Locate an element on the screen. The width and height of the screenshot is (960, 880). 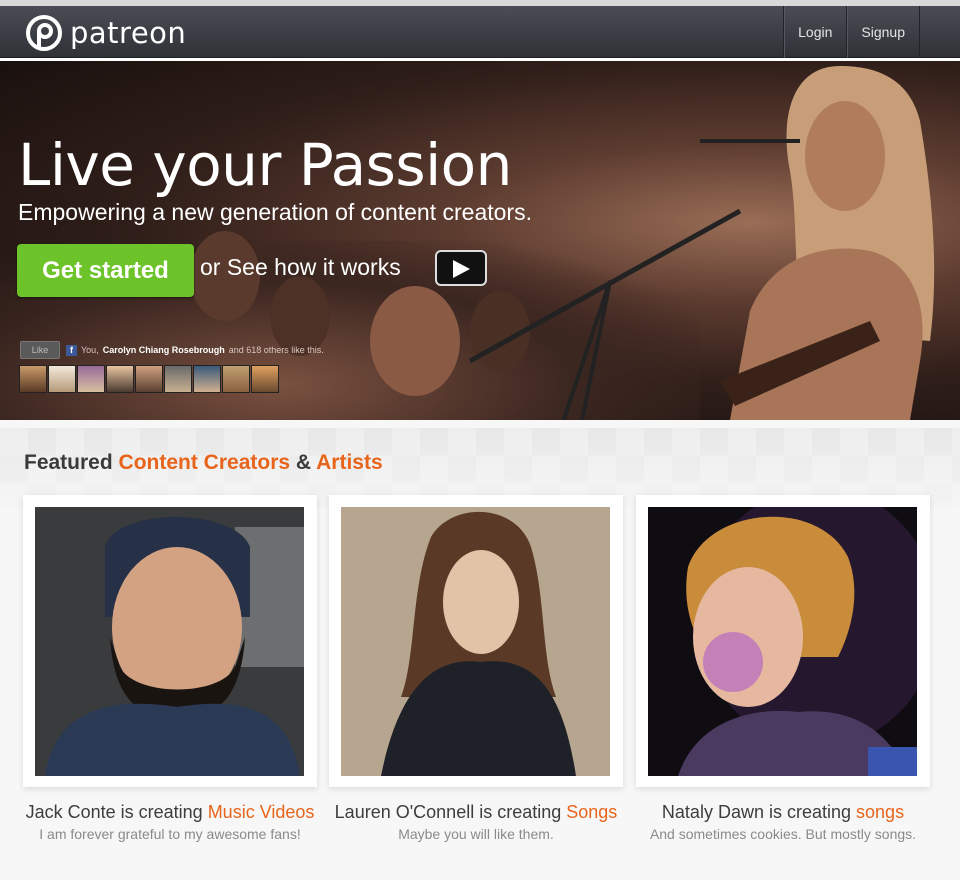
creator-name: Lauren O'Connell is creating is located at coordinates (448, 812).